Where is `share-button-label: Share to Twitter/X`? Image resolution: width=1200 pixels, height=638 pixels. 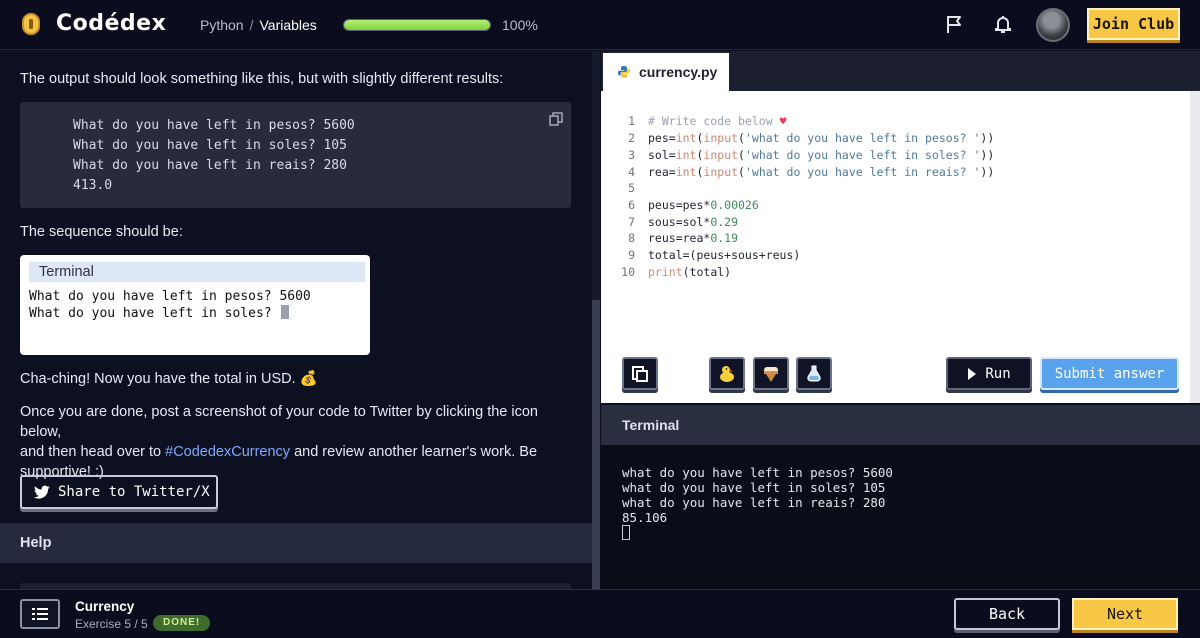 share-button-label: Share to Twitter/X is located at coordinates (134, 492).